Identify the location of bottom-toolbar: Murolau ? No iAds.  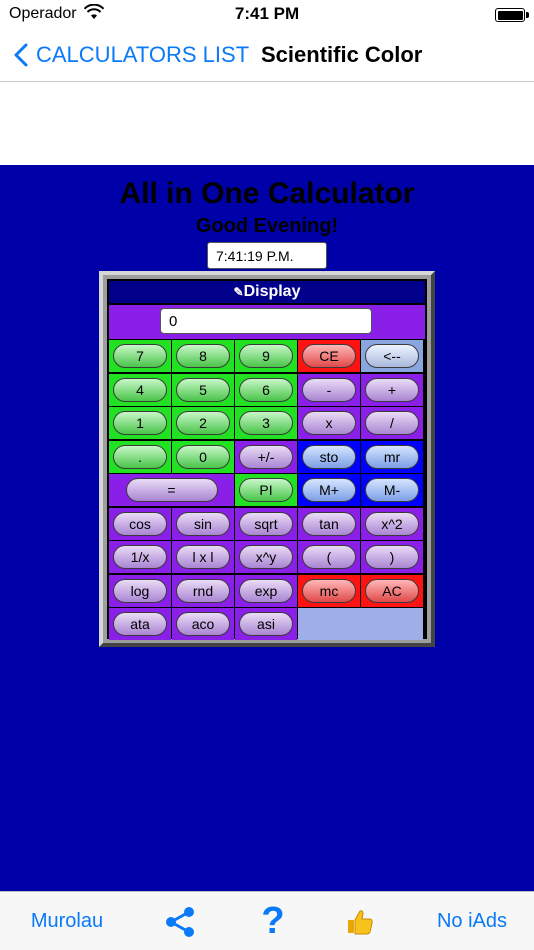
(267, 920).